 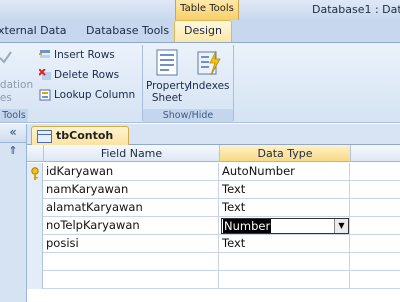 What do you see at coordinates (87, 75) in the screenshot?
I see `delete-rows-label: Delete Rows` at bounding box center [87, 75].